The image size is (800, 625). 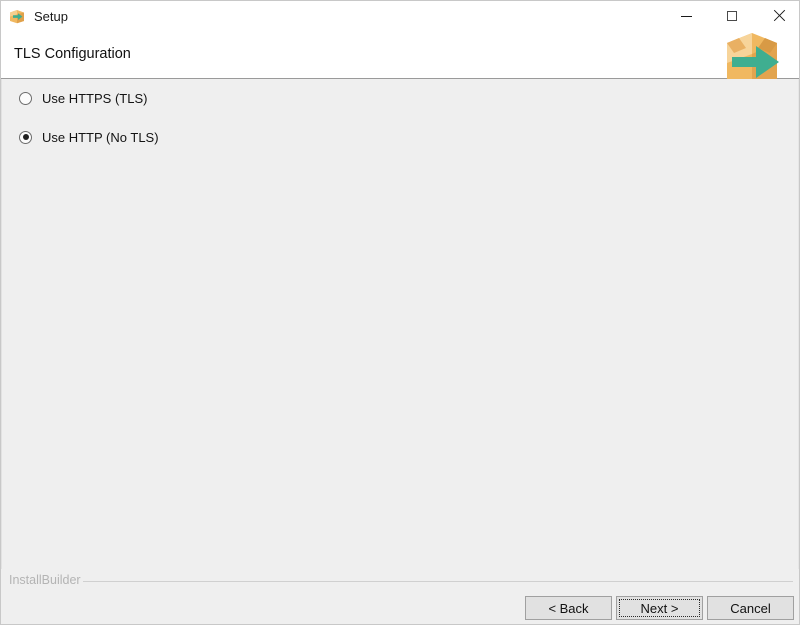 I want to click on radio-indicator-http, so click(x=25, y=137).